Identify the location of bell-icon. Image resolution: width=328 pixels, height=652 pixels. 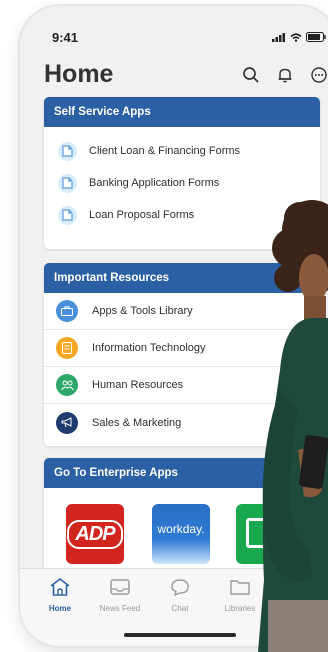
(285, 75).